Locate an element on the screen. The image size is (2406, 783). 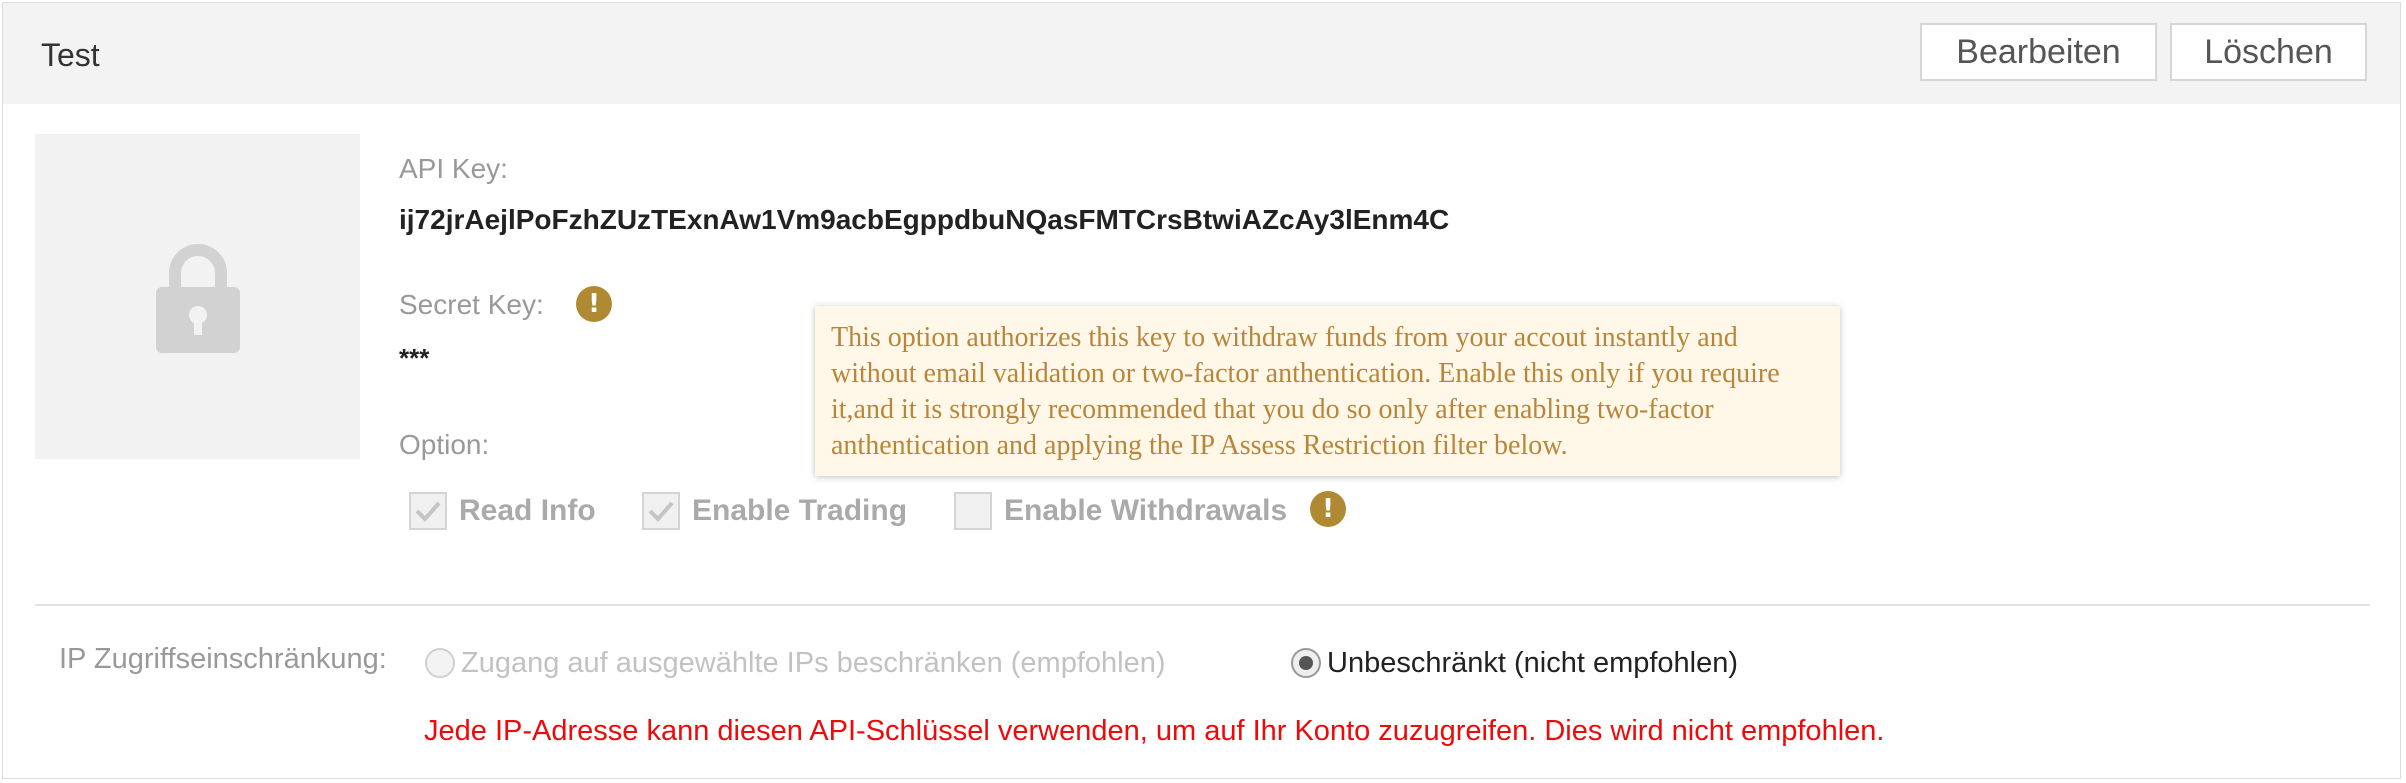
option-enable-trading: Enable Trading is located at coordinates (774, 511).